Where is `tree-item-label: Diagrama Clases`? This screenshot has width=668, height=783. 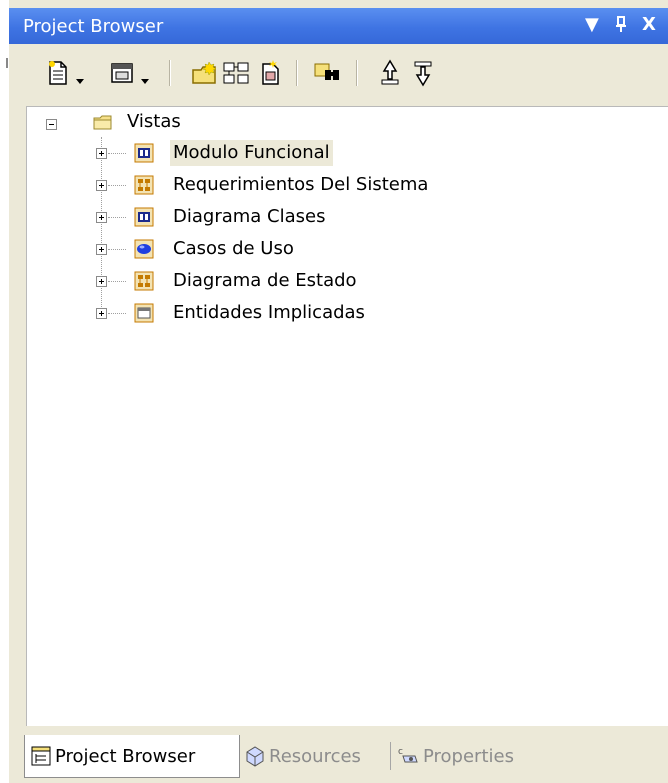 tree-item-label: Diagrama Clases is located at coordinates (249, 217).